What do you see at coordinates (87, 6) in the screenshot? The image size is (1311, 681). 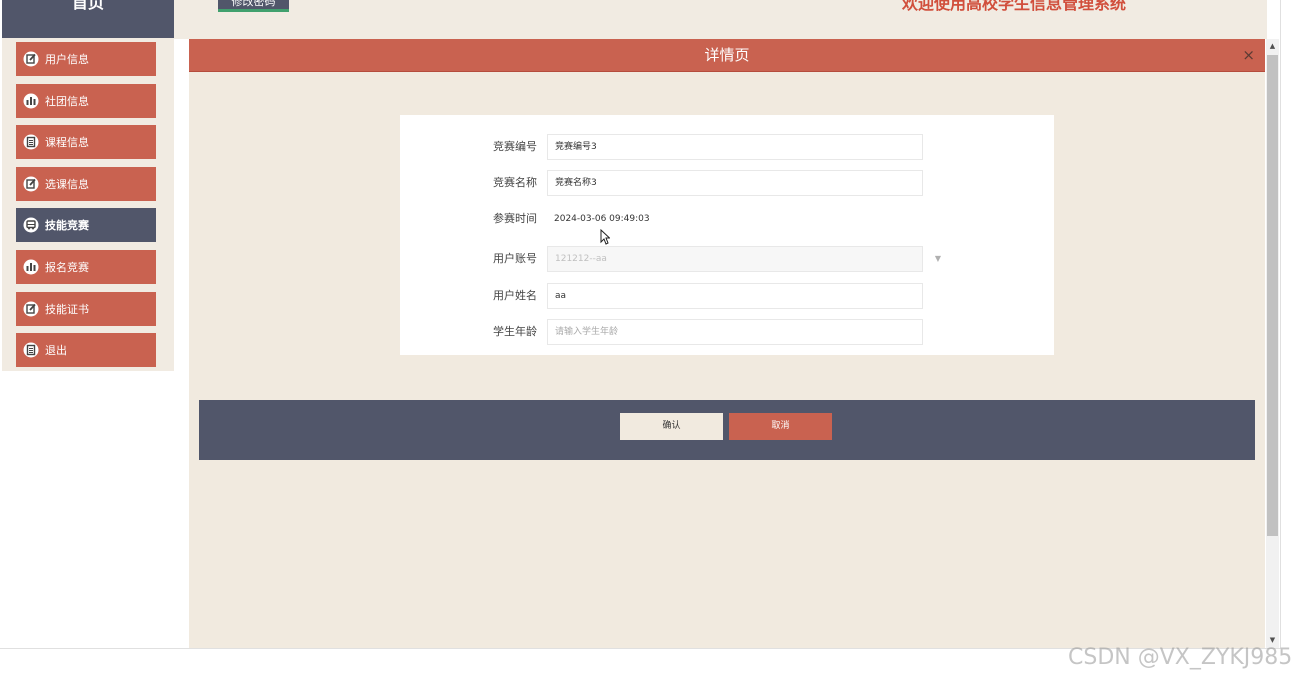 I see `home-label: 首页` at bounding box center [87, 6].